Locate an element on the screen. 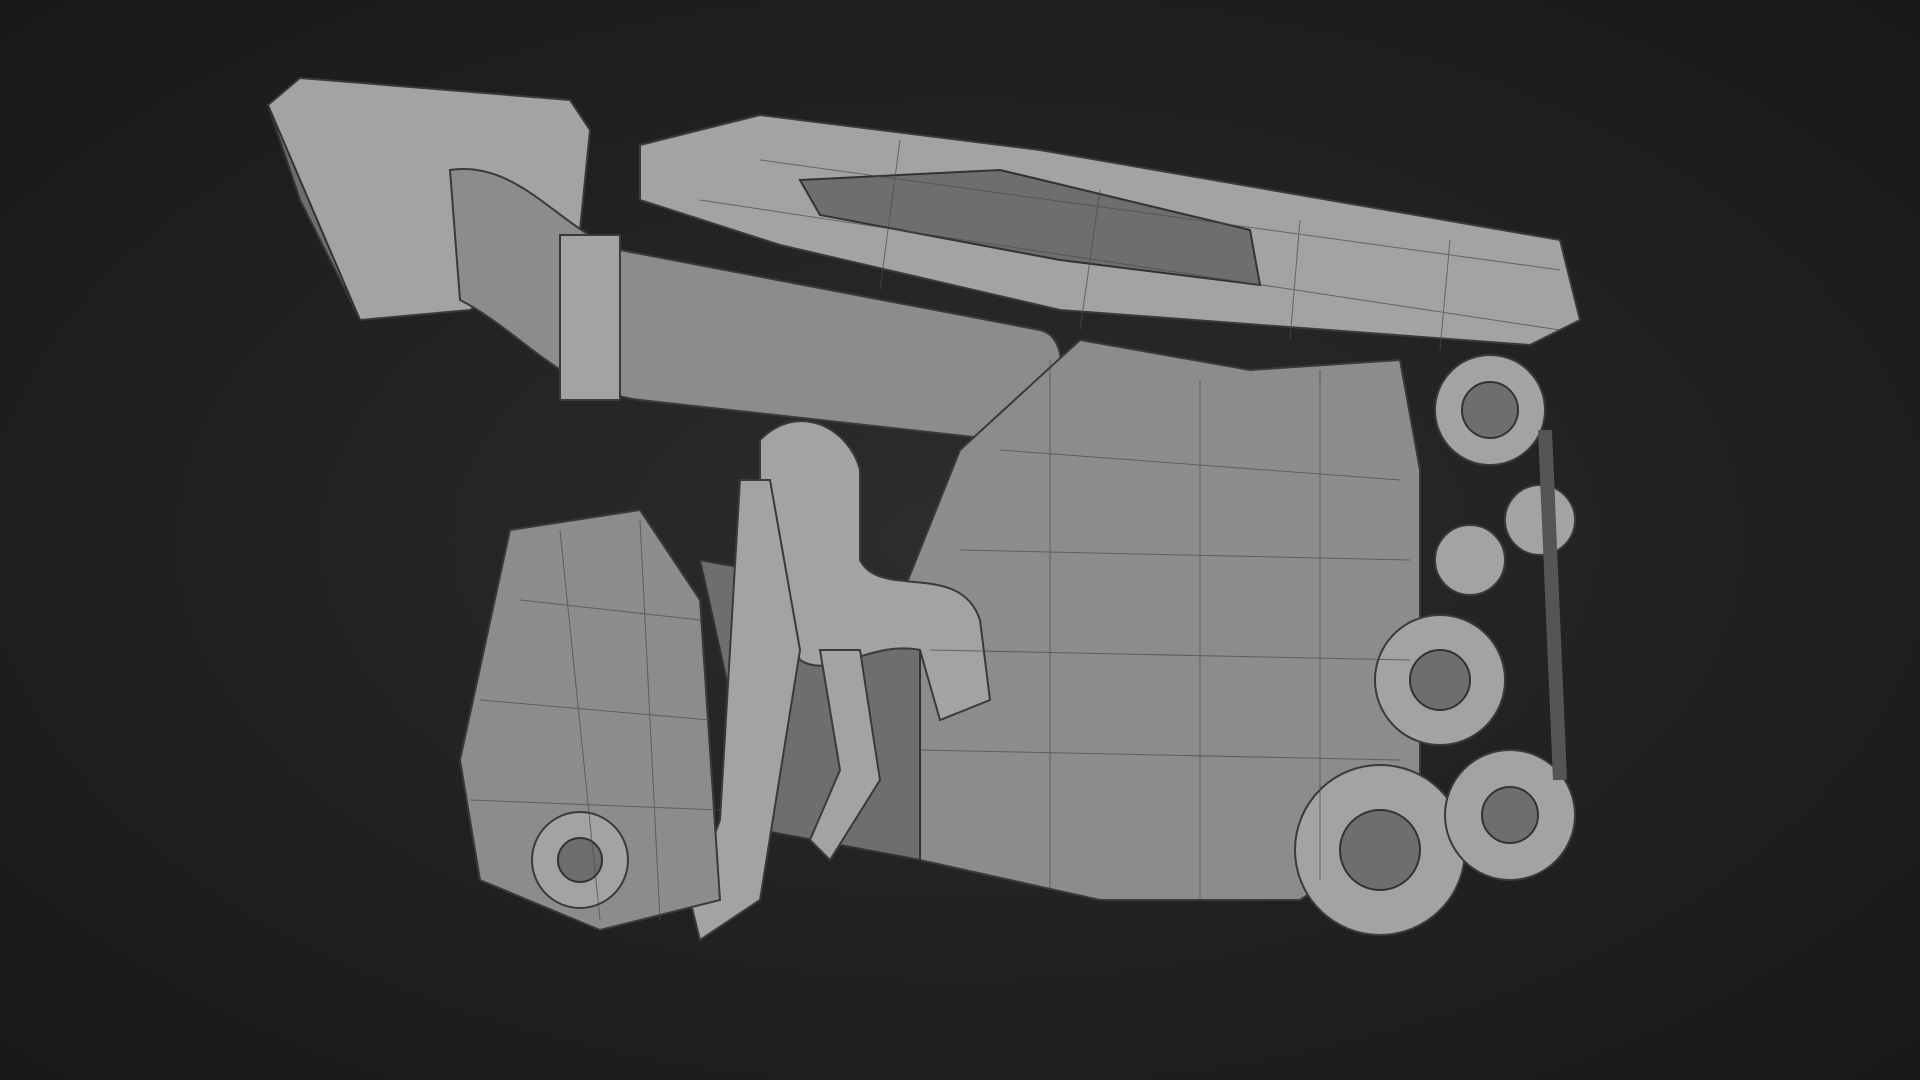  ac-pulley-inner is located at coordinates (1510, 815).